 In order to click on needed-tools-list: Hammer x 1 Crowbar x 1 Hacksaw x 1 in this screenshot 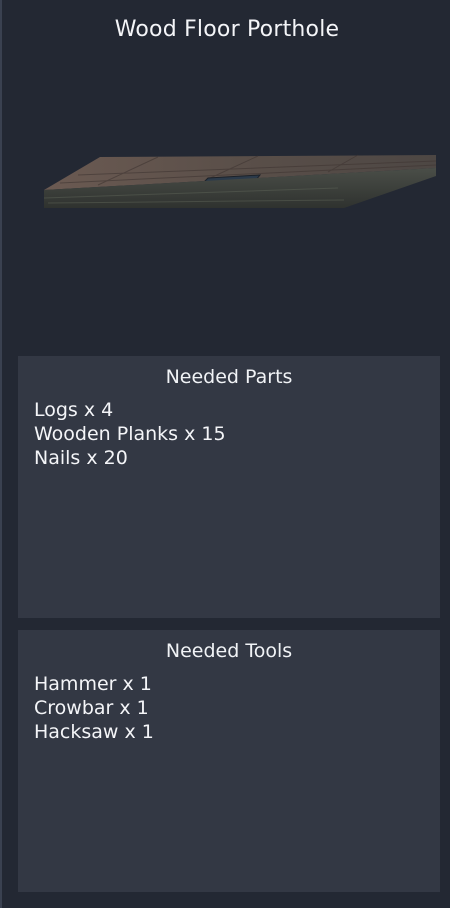, I will do `click(94, 708)`.